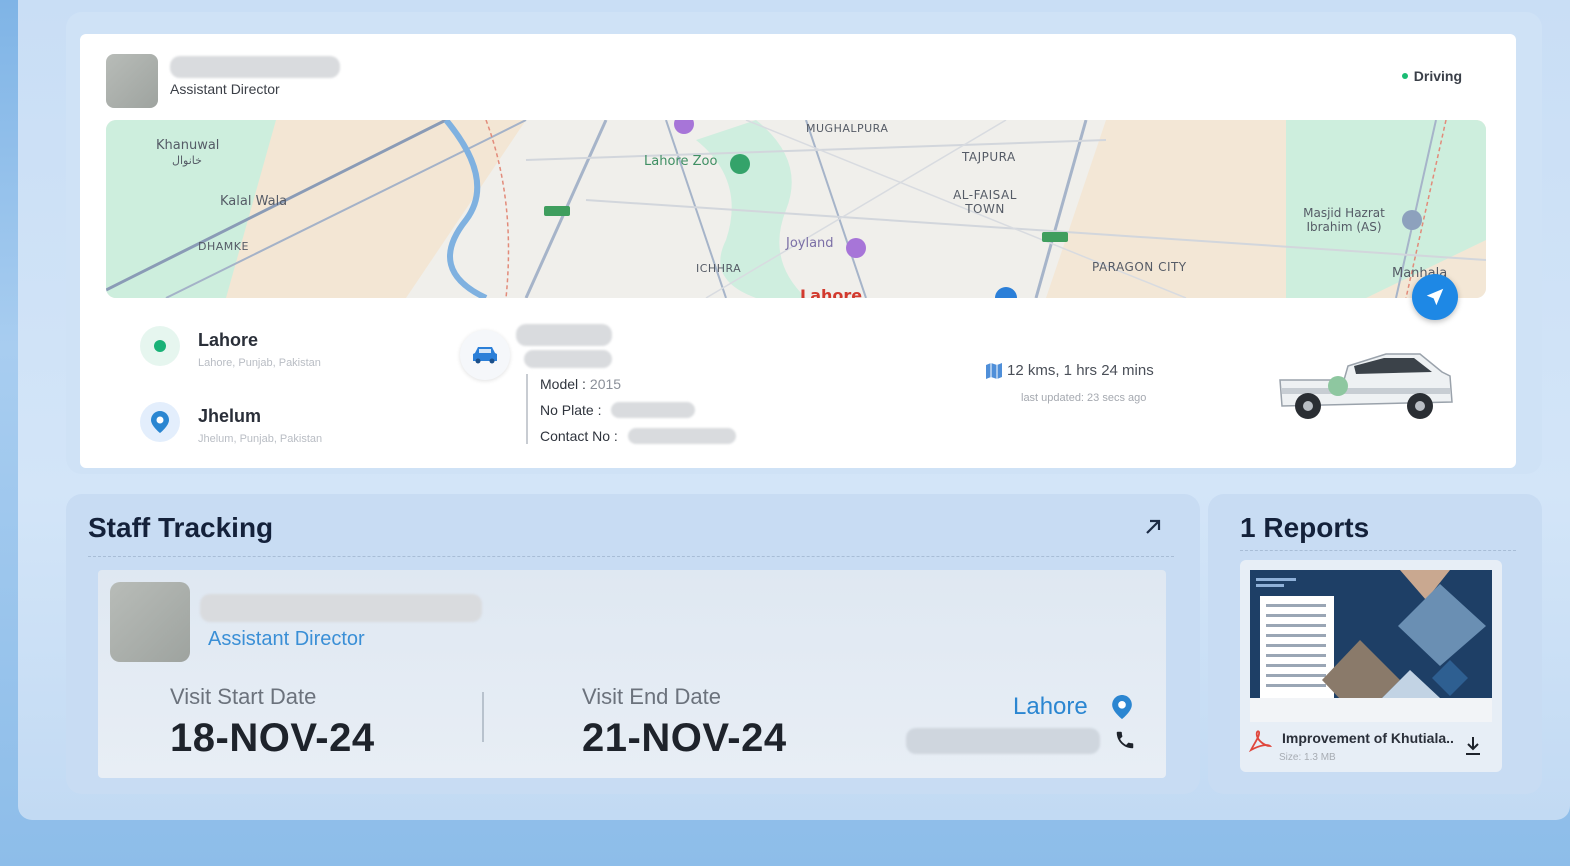  Describe the element at coordinates (254, 201) in the screenshot. I see `map-label-kalal-wala: Kalal Wala` at that location.